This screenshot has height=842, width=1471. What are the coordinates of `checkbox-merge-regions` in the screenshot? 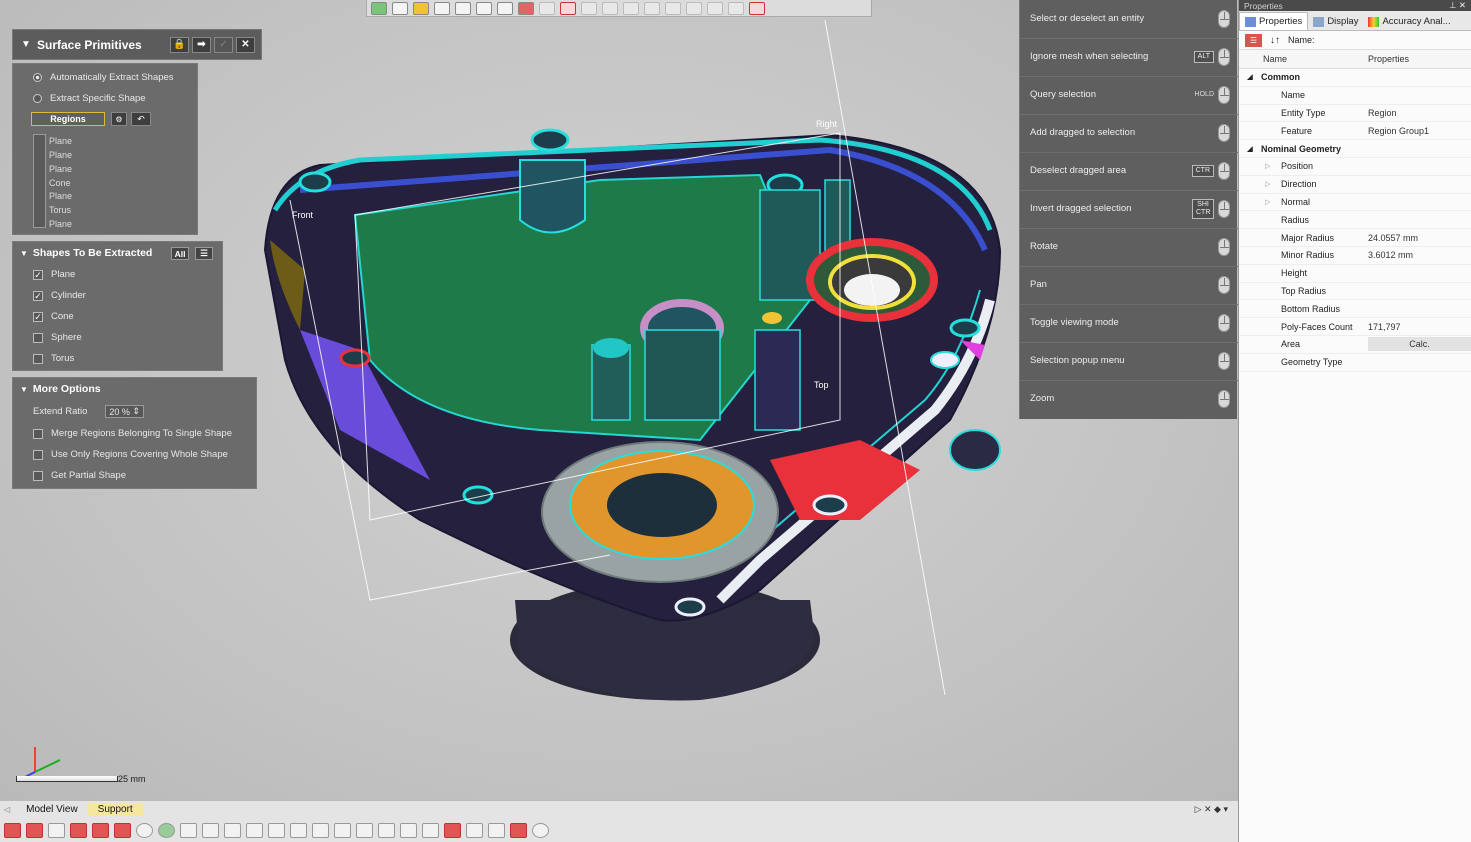 It's located at (38, 433).